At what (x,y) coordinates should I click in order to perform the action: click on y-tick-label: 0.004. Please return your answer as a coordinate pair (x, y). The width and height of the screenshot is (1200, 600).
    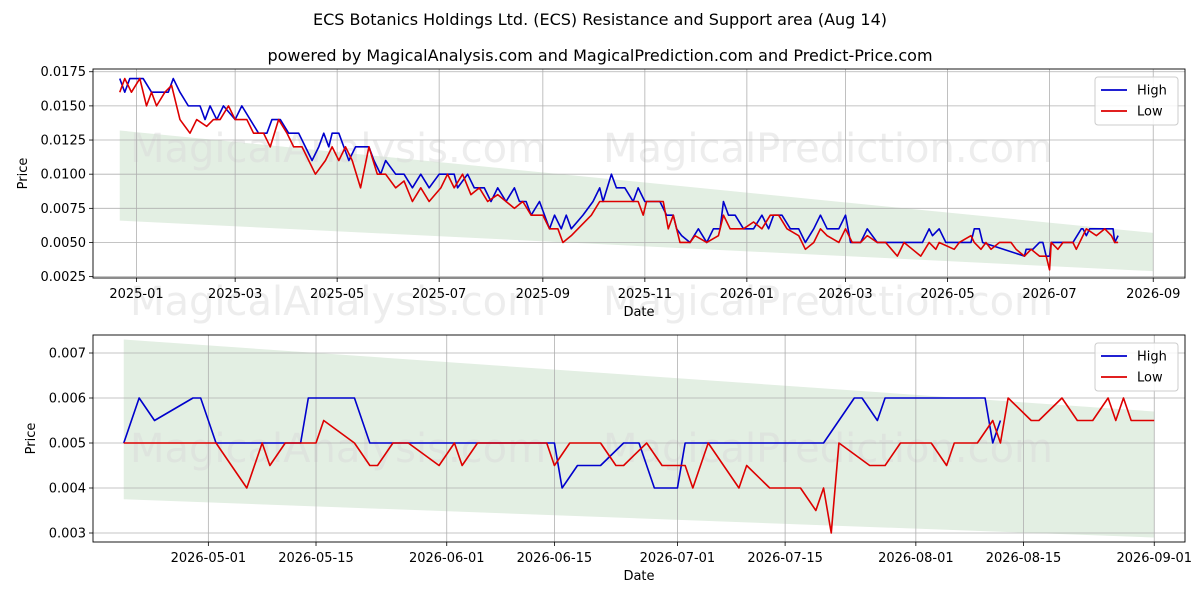
    Looking at the image, I should click on (67, 489).